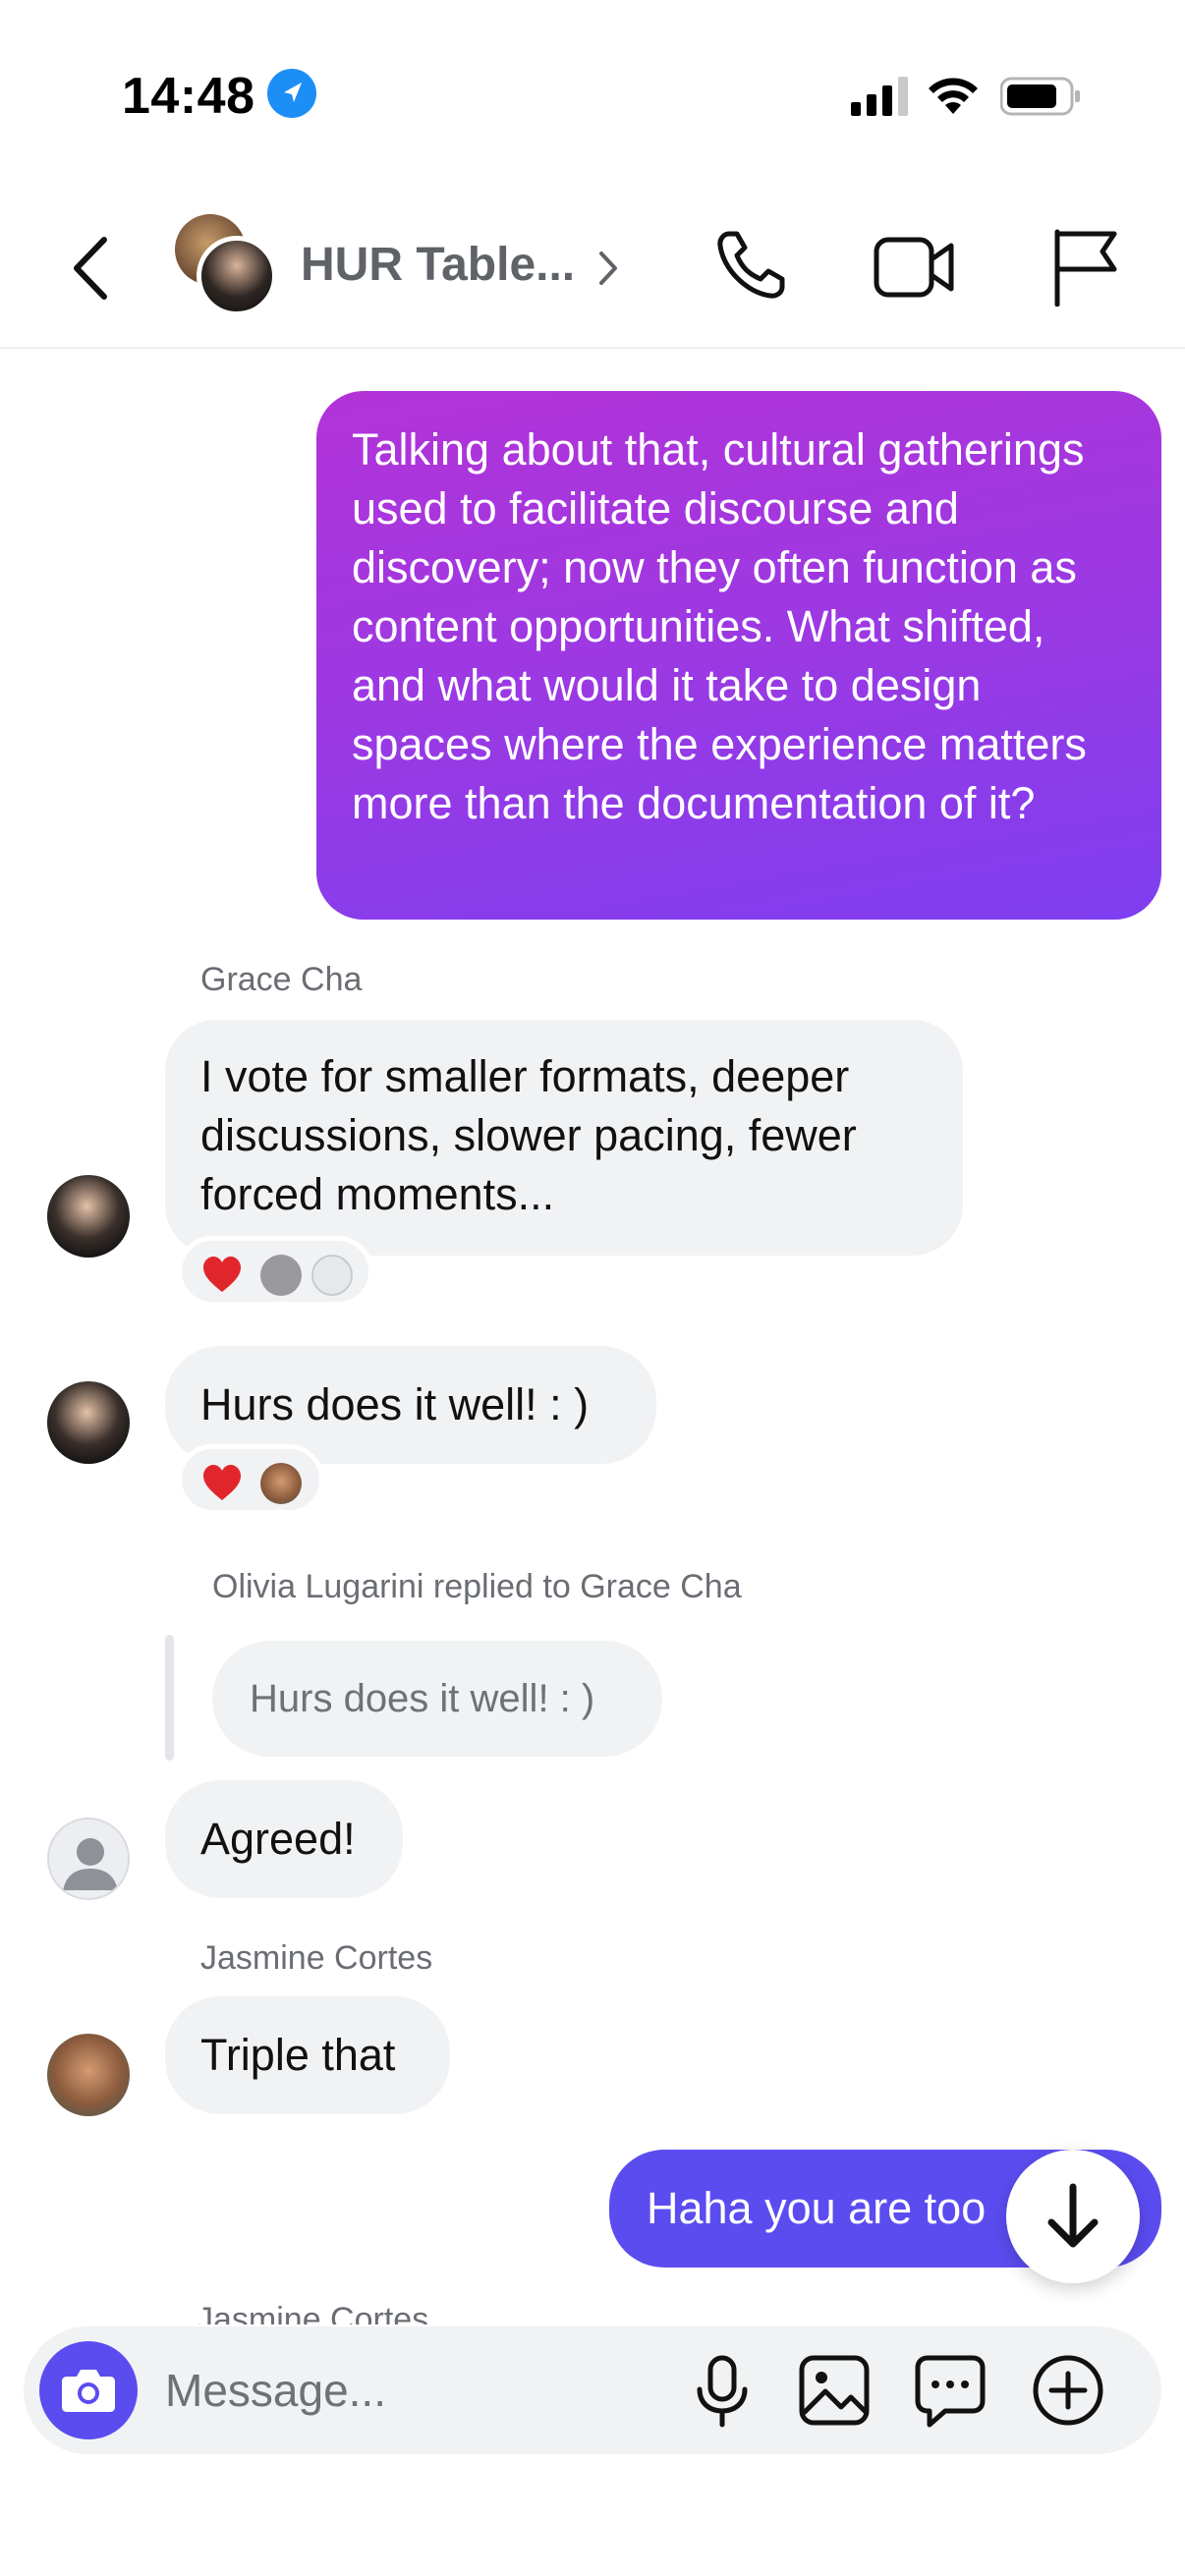  What do you see at coordinates (722, 2391) in the screenshot?
I see `microphone-icon` at bounding box center [722, 2391].